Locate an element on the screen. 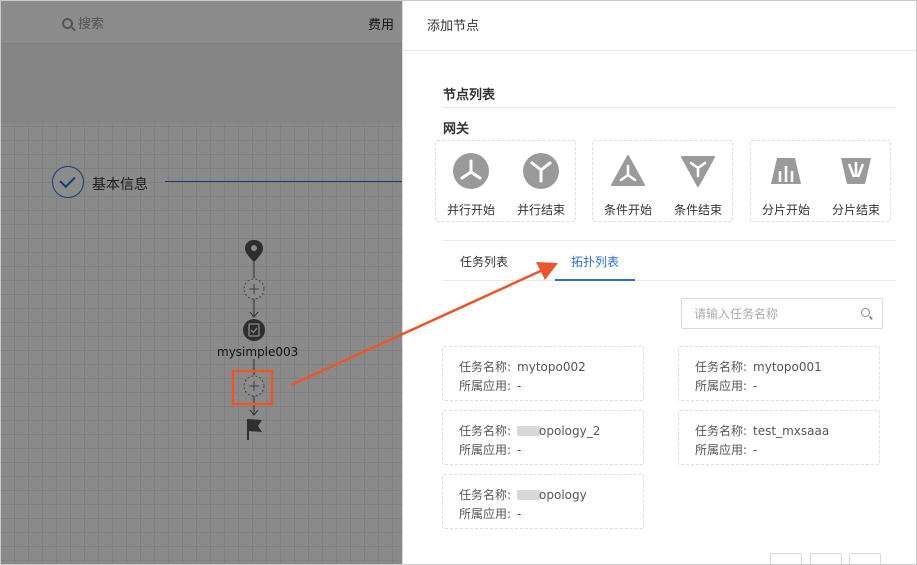 Image resolution: width=917 pixels, height=565 pixels. node-parallel-start: 并行开始 is located at coordinates (471, 182).